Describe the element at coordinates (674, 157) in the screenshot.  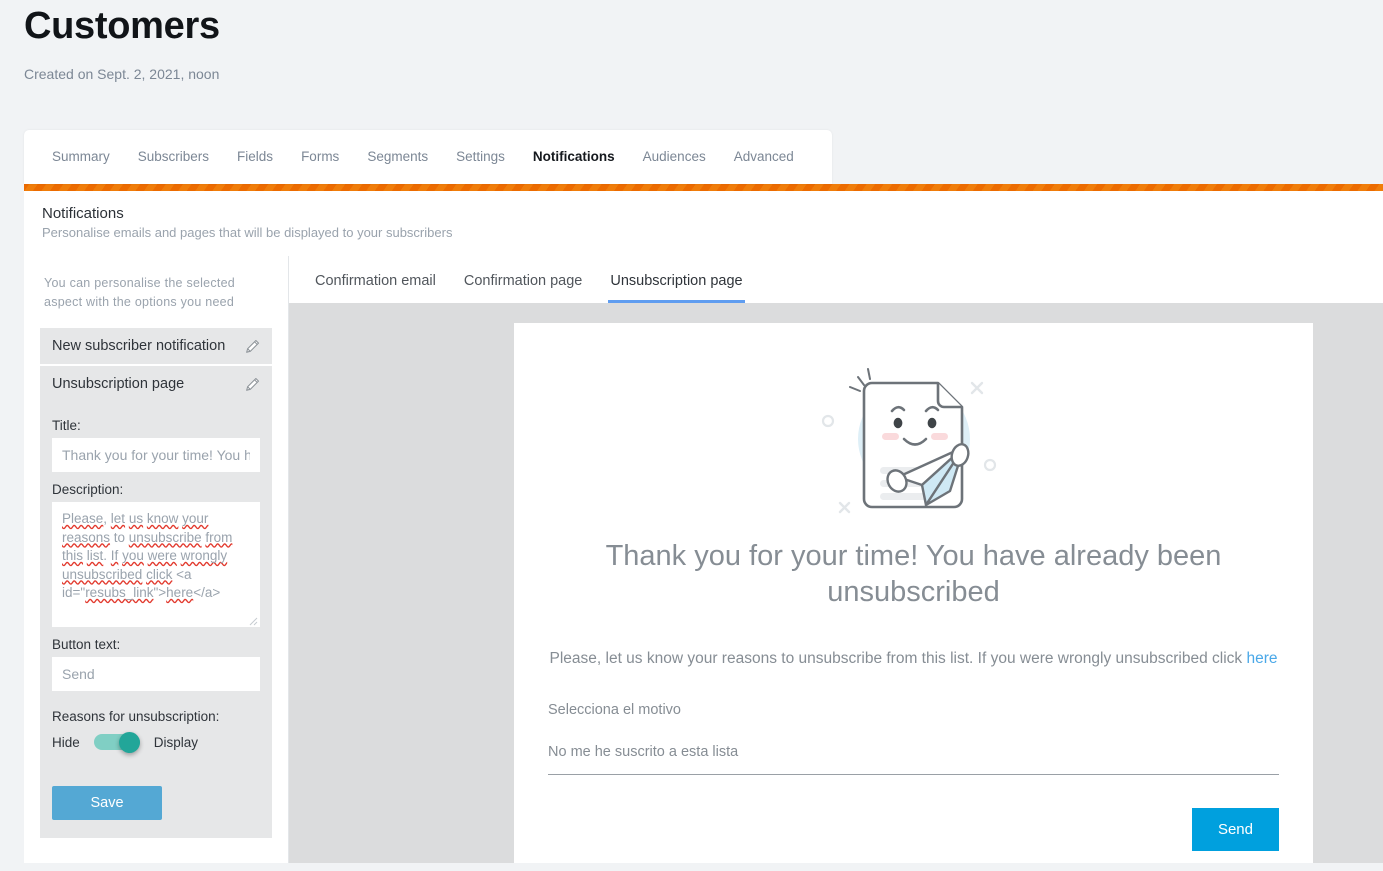
I see `tab-audiences: Audiences` at that location.